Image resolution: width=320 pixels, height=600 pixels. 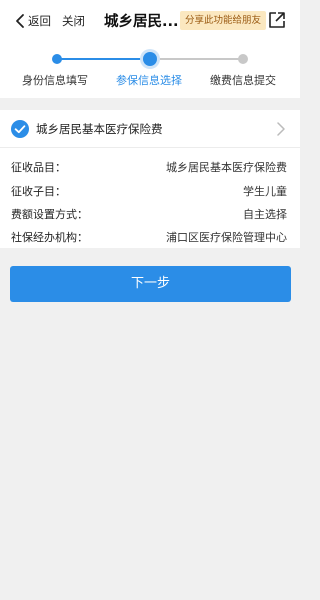 I want to click on info-row-collection-item: 征收品目： 城乡居民基本医疗保险费, so click(x=150, y=167).